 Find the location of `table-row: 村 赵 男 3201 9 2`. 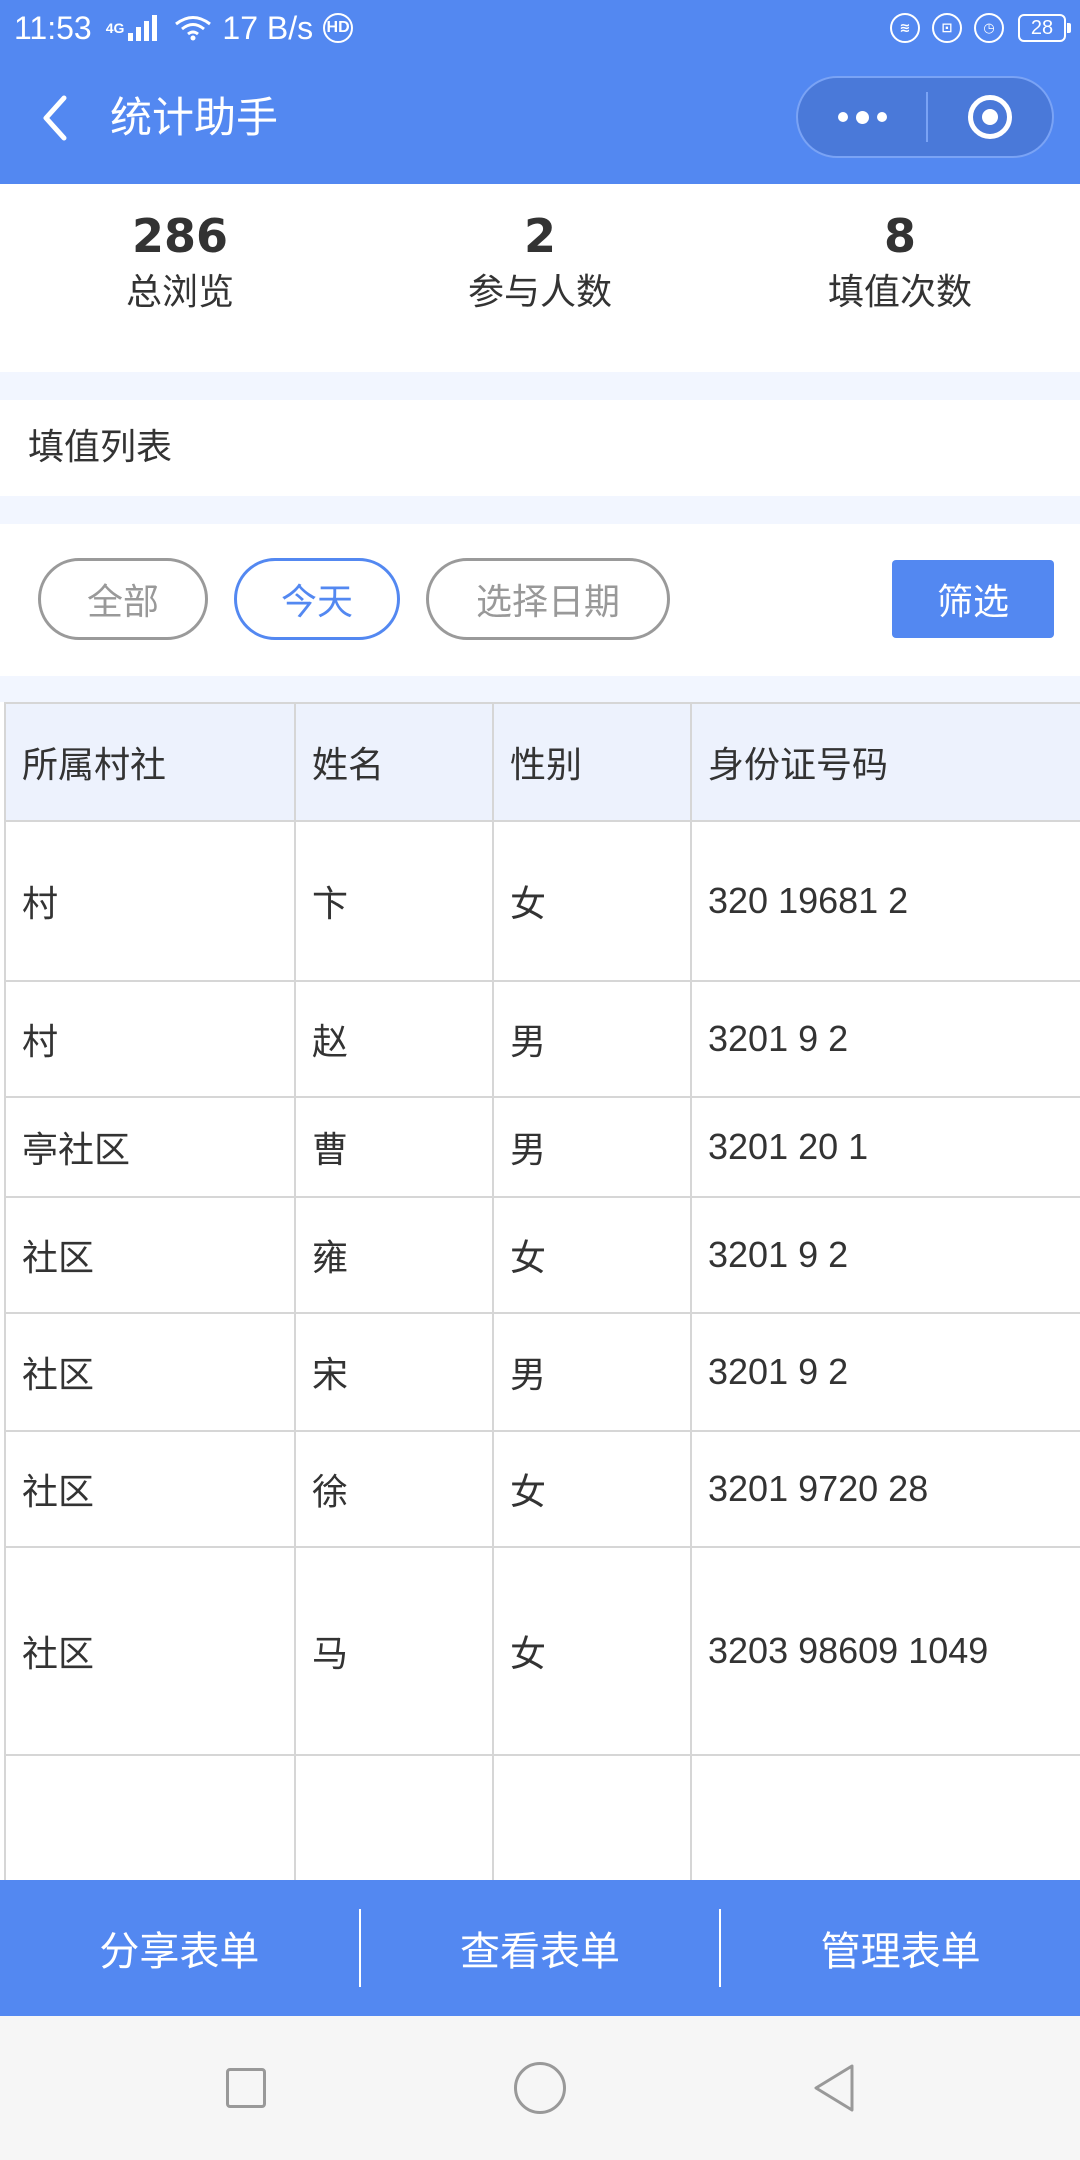

table-row: 村 赵 男 3201 9 2 is located at coordinates (542, 1039).